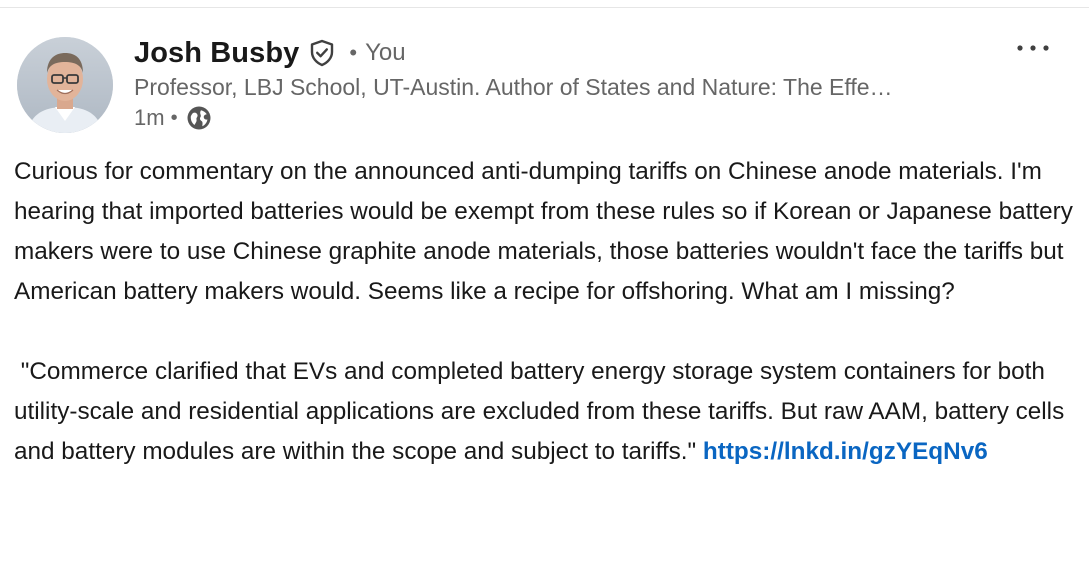  What do you see at coordinates (149, 118) in the screenshot?
I see `post-timestamp: 1m` at bounding box center [149, 118].